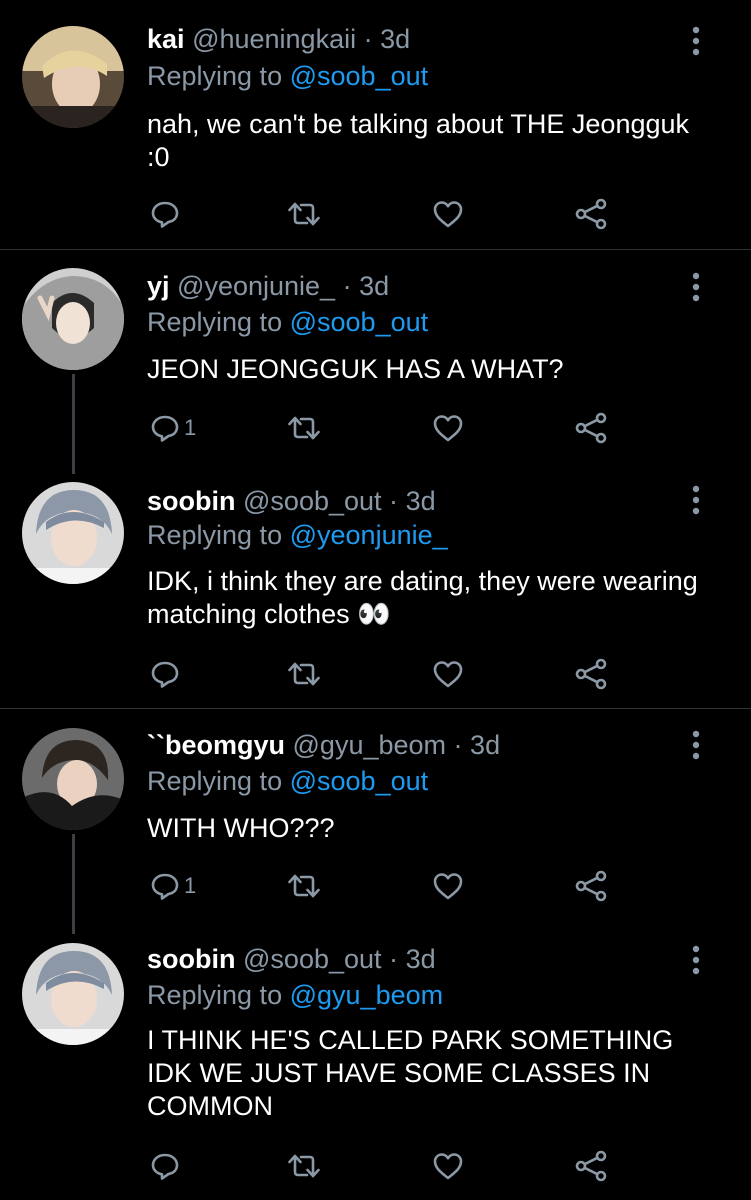 This screenshot has height=1200, width=751. I want to click on tweet-text: JEON JEONGGUK HAS A WHAT?, so click(355, 369).